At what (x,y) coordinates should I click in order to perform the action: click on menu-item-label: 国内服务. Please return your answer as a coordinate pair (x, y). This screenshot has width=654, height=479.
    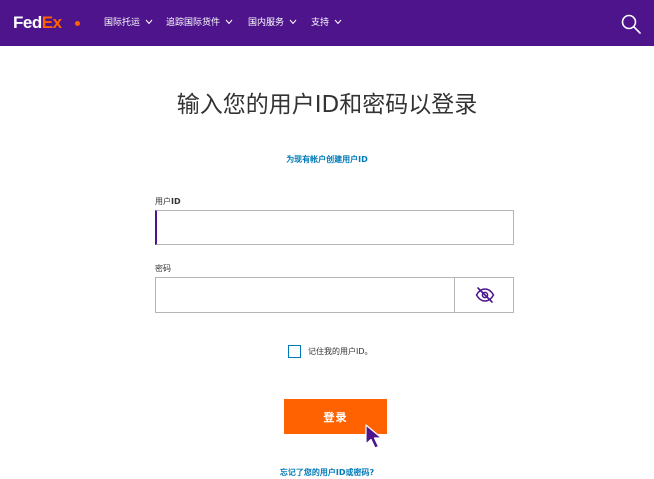
    Looking at the image, I should click on (266, 23).